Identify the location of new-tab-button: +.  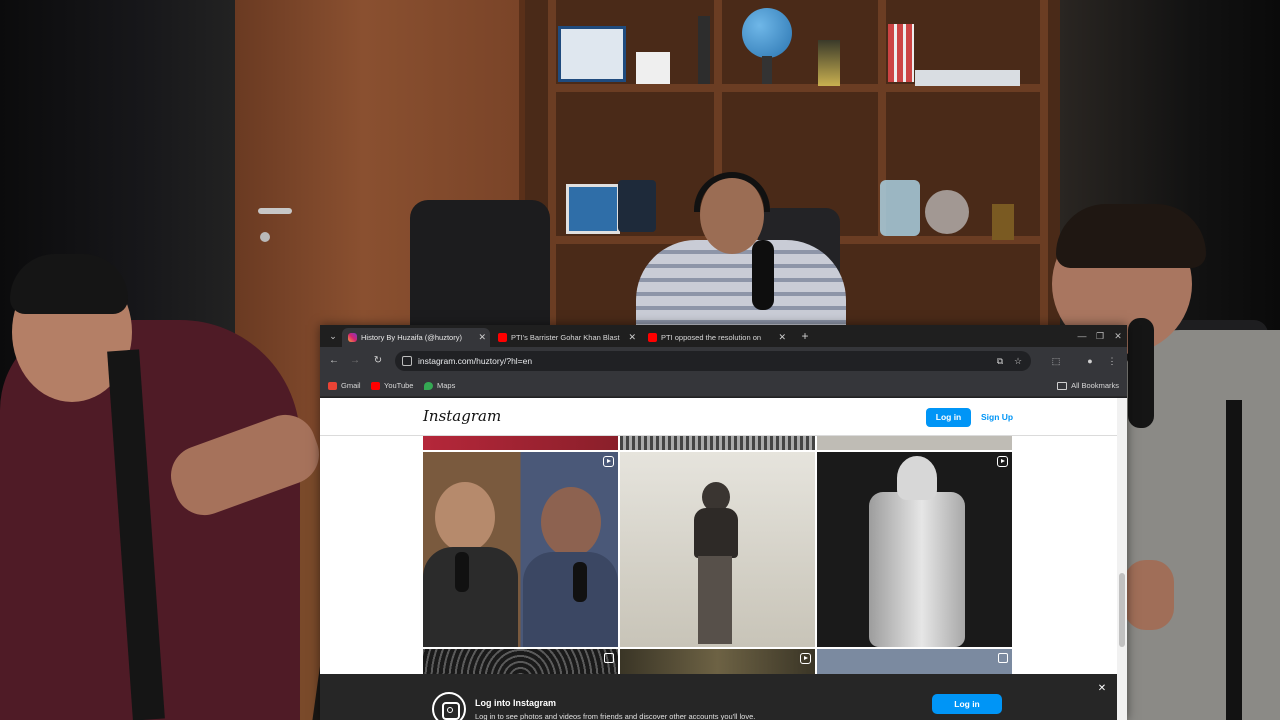
(805, 336).